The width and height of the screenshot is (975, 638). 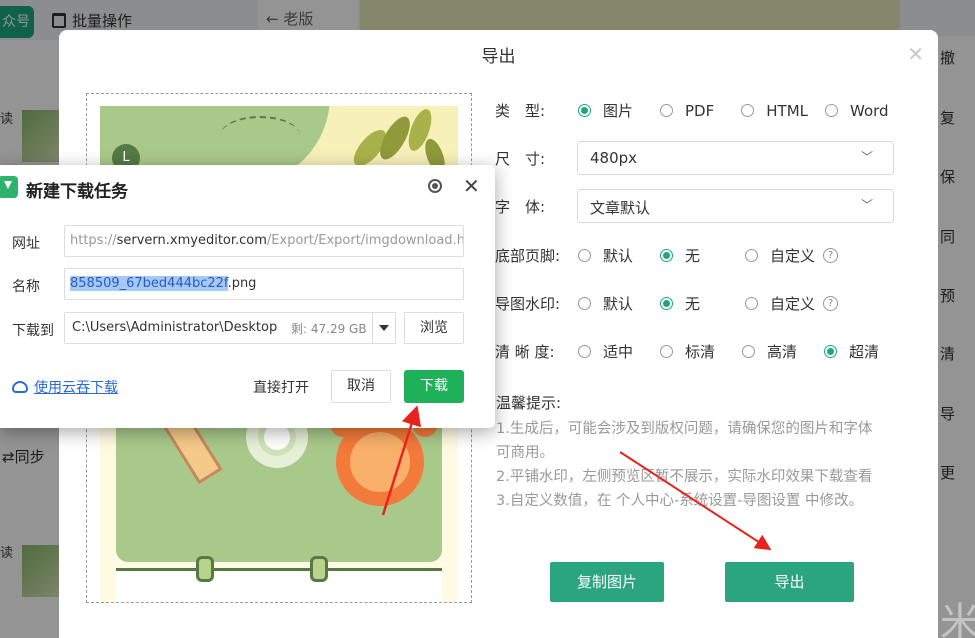 I want to click on footer-option-label: 无, so click(x=693, y=256).